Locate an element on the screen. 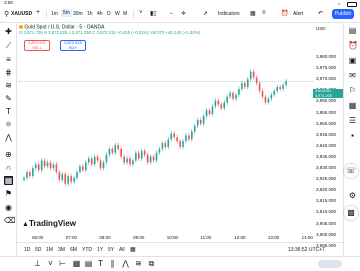 This screenshot has height=271, width=360. brush-icon: ✎ is located at coordinates (8, 98).